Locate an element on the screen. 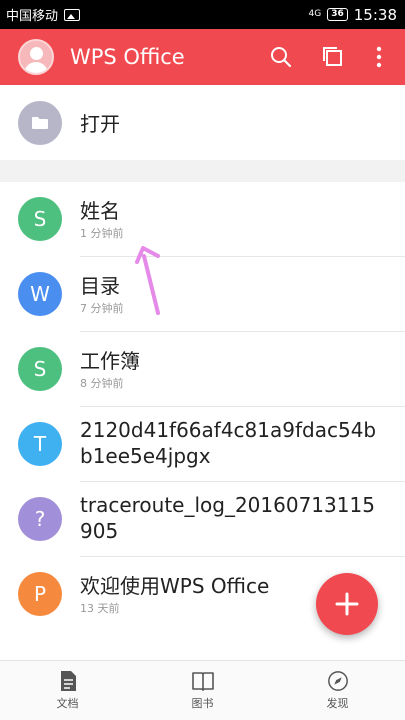 This screenshot has width=405, height=720. app-bar: WPS Office is located at coordinates (202, 57).